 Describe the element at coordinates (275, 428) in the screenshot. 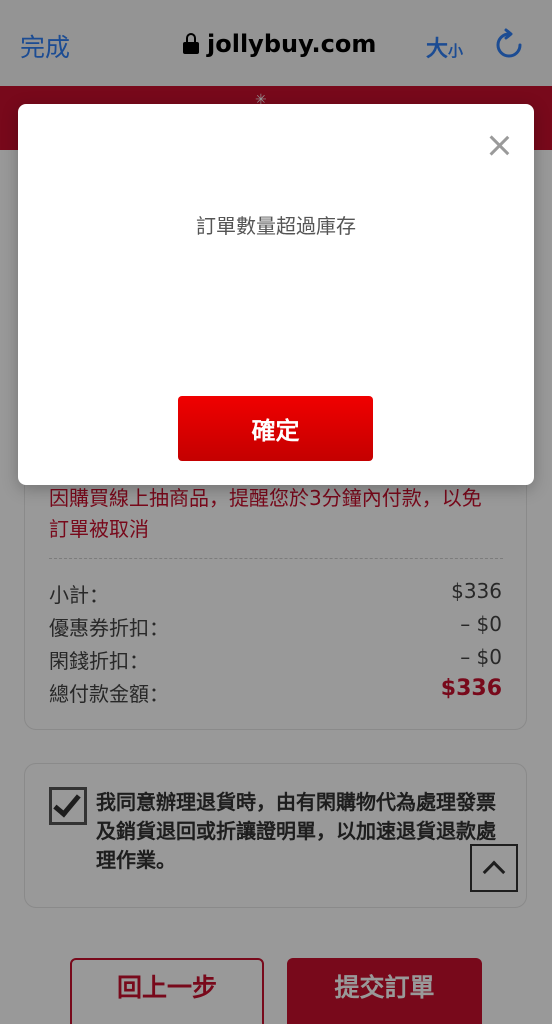

I see `confirm-button: 確定` at that location.